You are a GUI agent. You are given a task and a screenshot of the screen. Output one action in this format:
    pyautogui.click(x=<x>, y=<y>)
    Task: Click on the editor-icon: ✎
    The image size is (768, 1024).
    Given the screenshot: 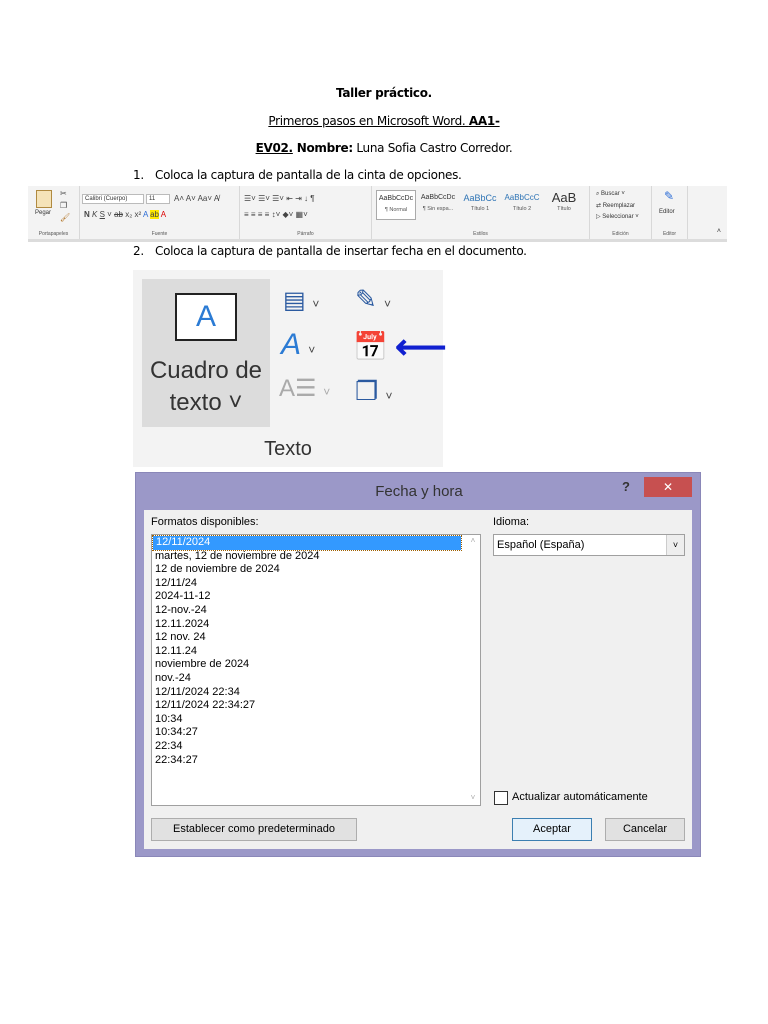 What is the action you would take?
    pyautogui.click(x=669, y=196)
    